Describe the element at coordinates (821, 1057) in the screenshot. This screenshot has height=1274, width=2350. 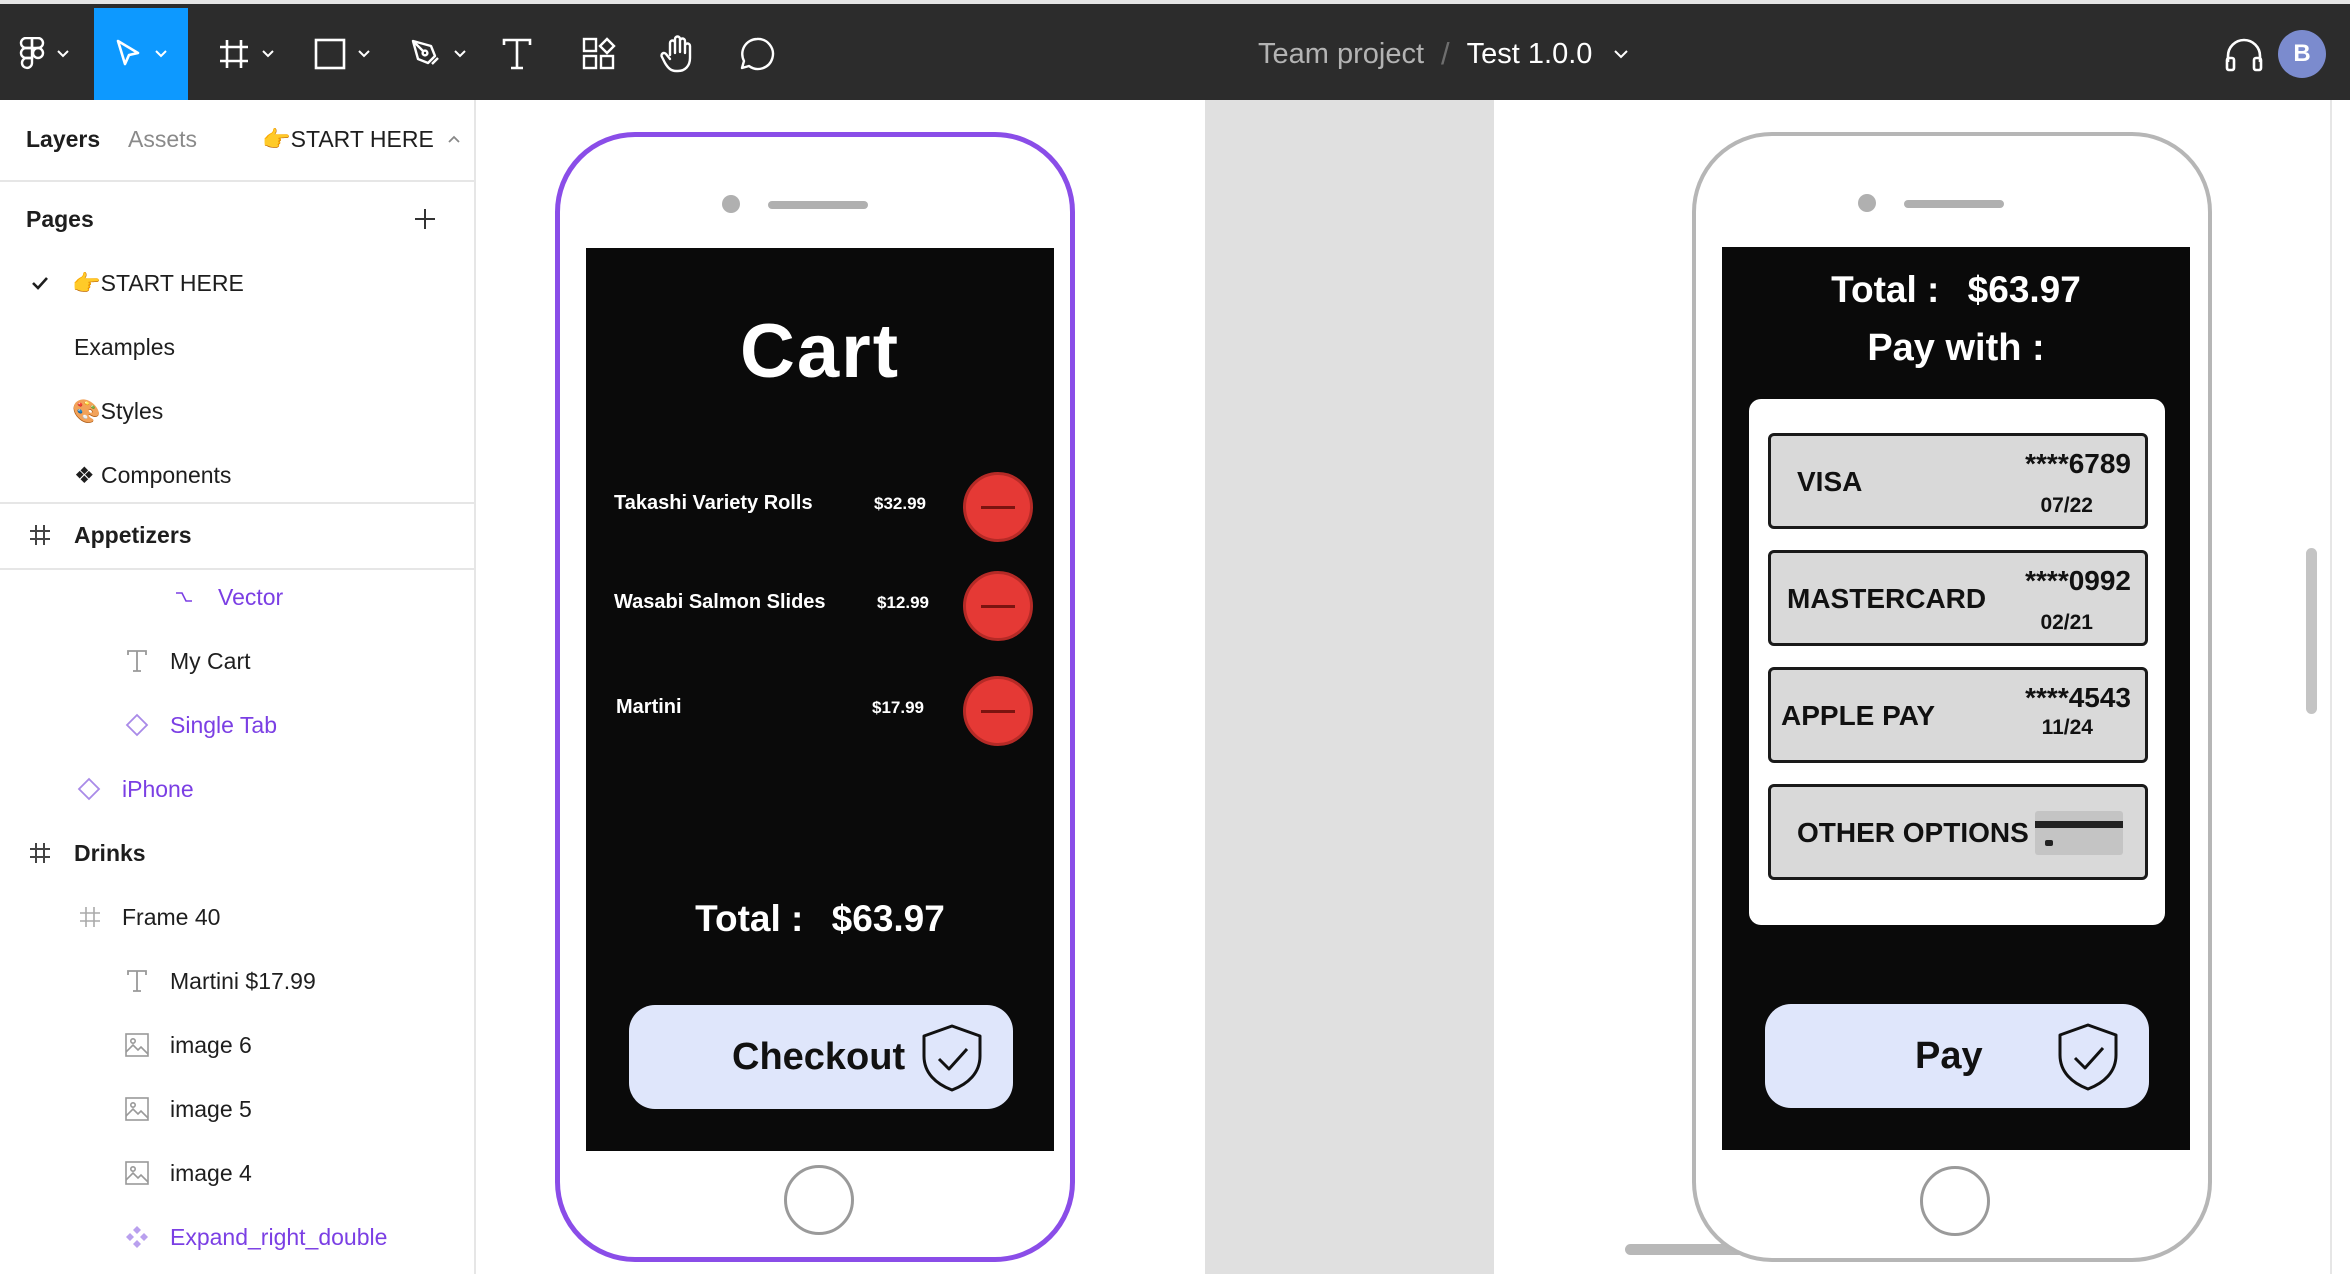
I see `checkout-button: Checkout` at that location.